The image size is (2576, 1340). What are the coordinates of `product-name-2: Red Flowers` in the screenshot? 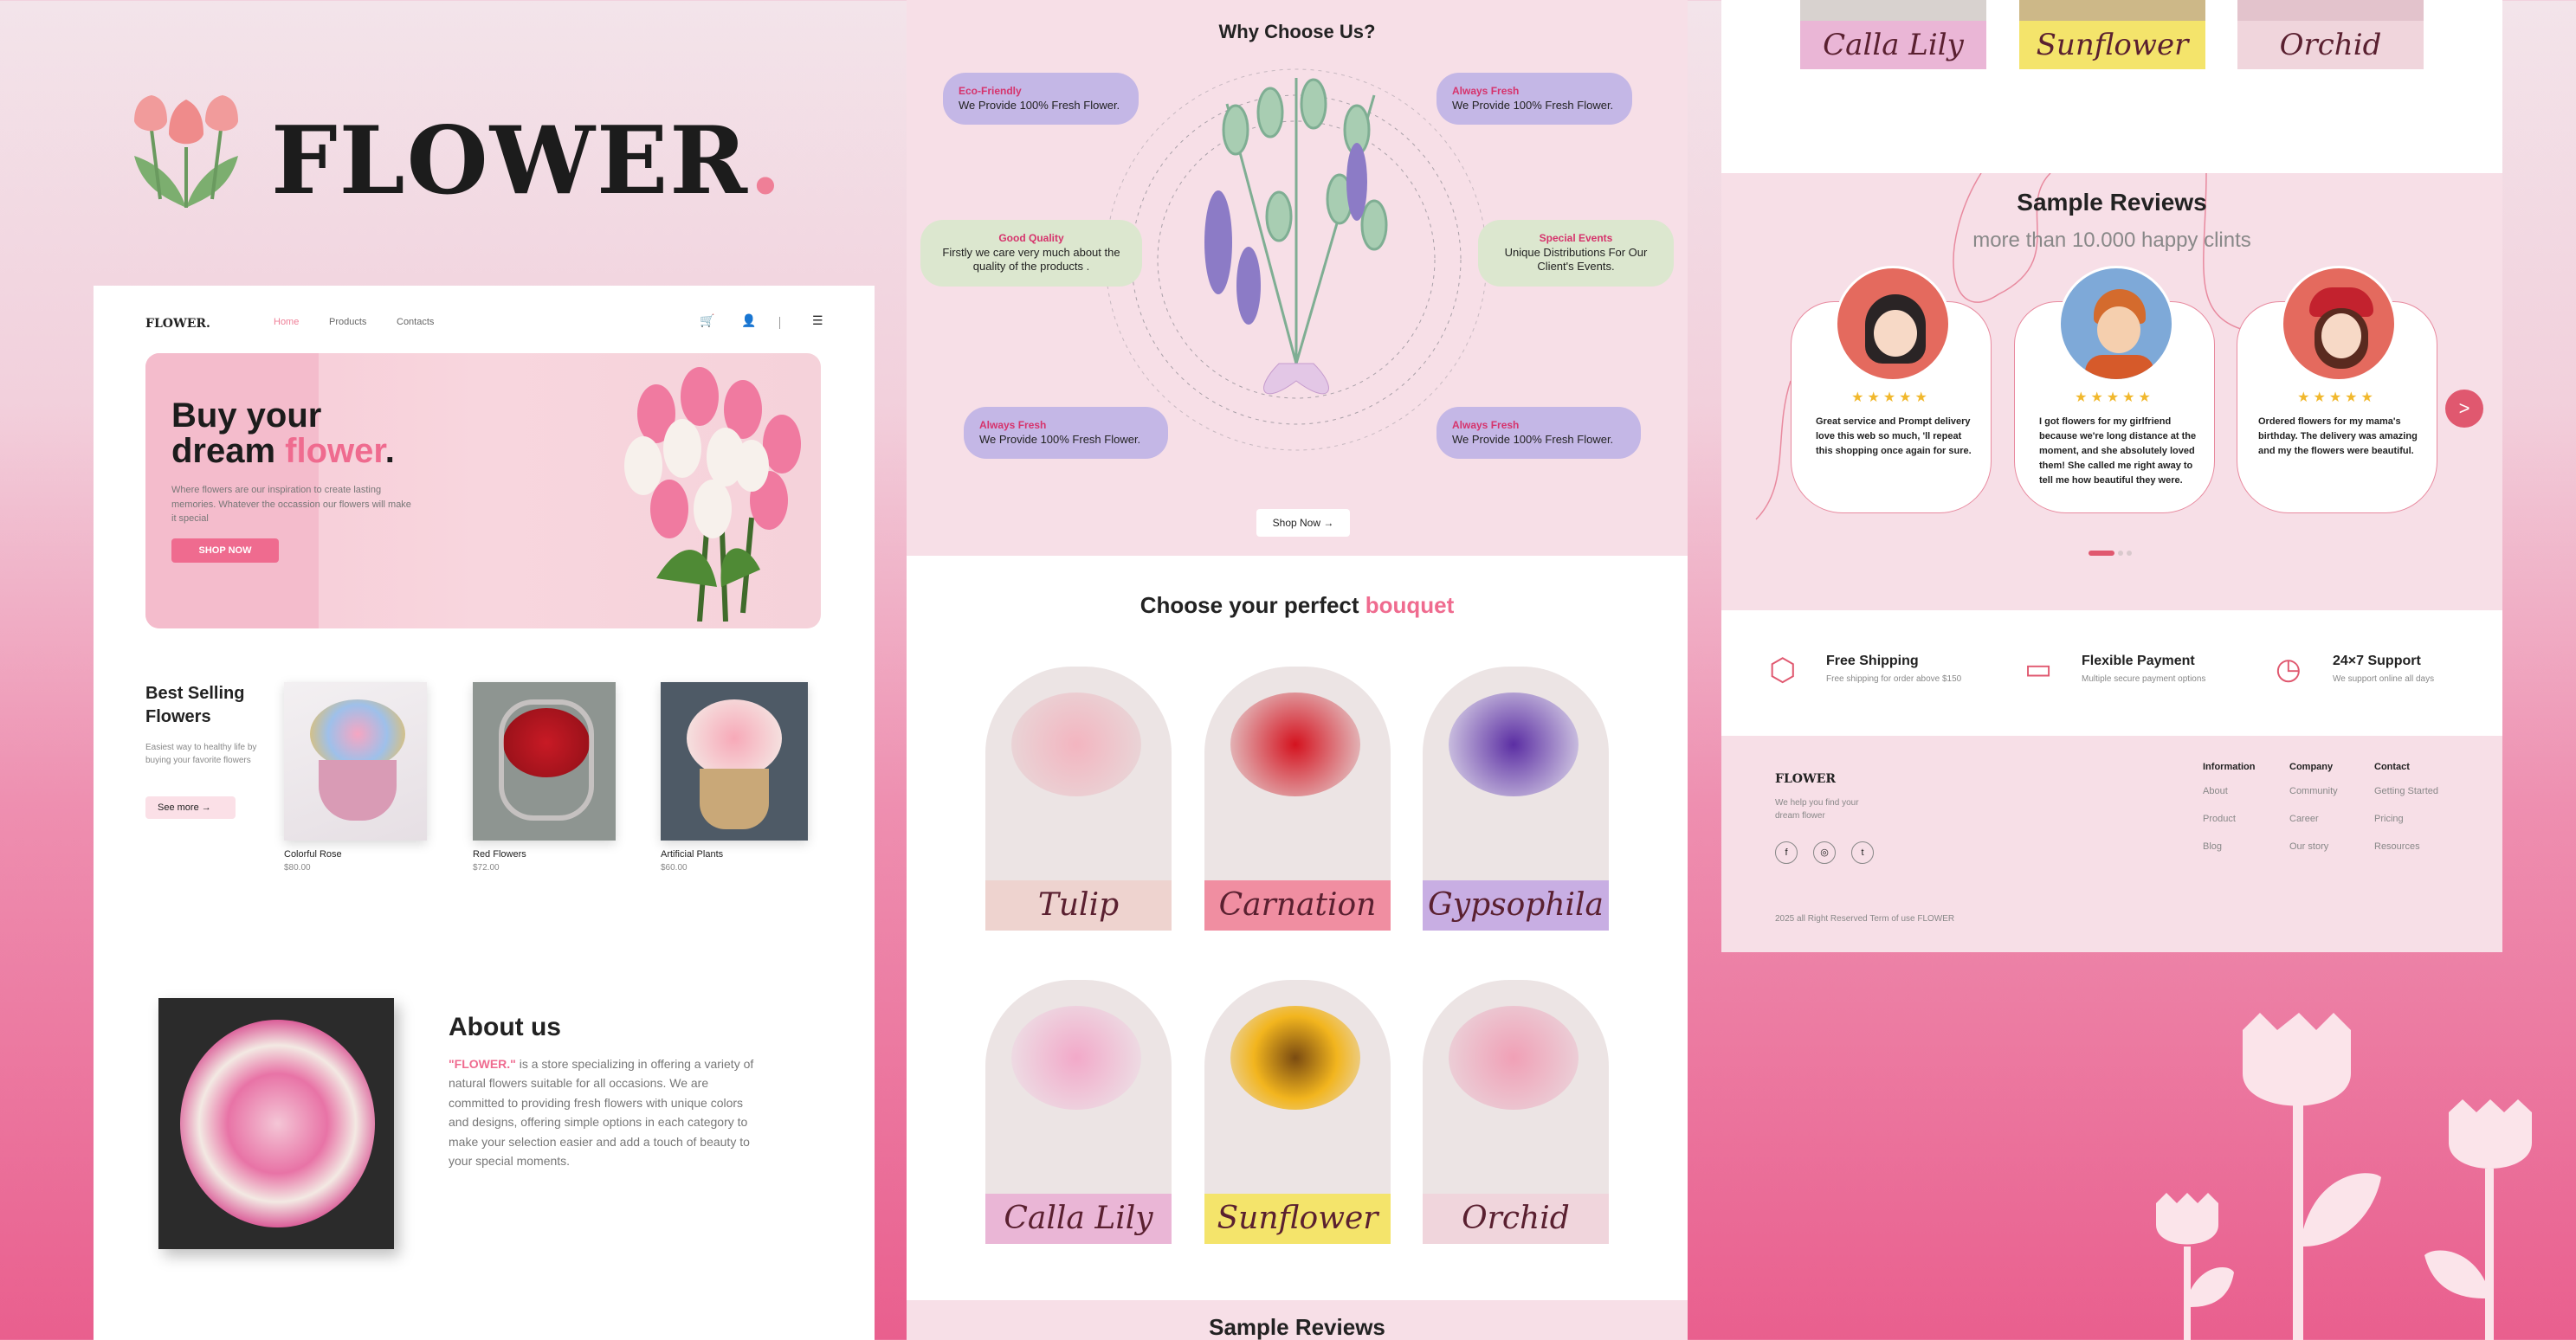 It's located at (499, 854).